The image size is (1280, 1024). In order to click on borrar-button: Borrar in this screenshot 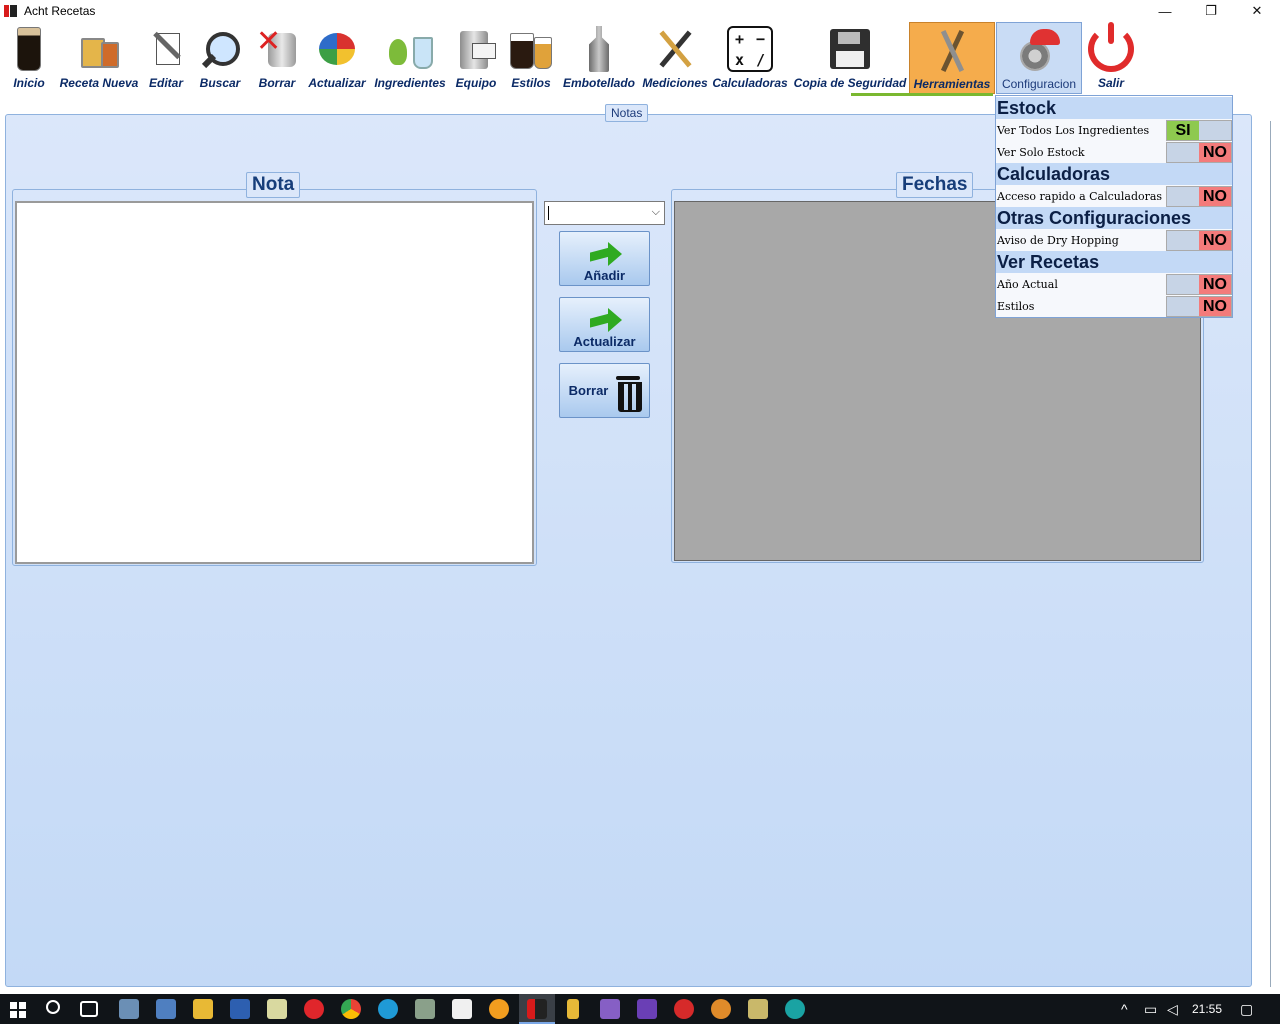, I will do `click(604, 390)`.